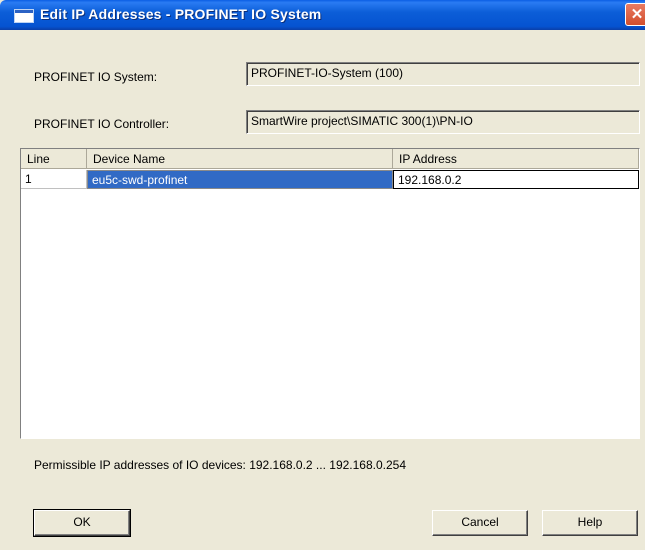 This screenshot has height=550, width=645. I want to click on column-header-line: Line, so click(54, 159).